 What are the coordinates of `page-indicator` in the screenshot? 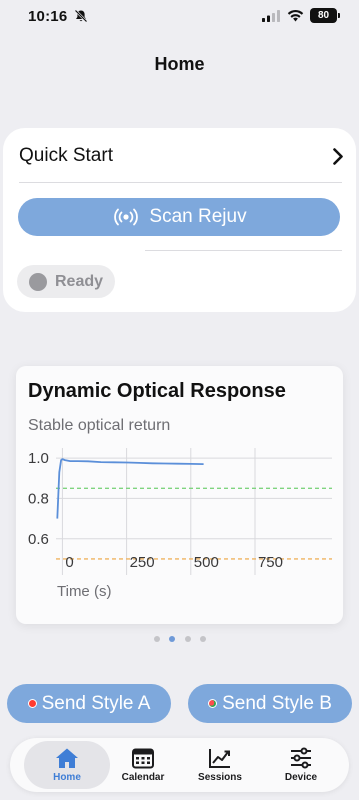 It's located at (180, 639).